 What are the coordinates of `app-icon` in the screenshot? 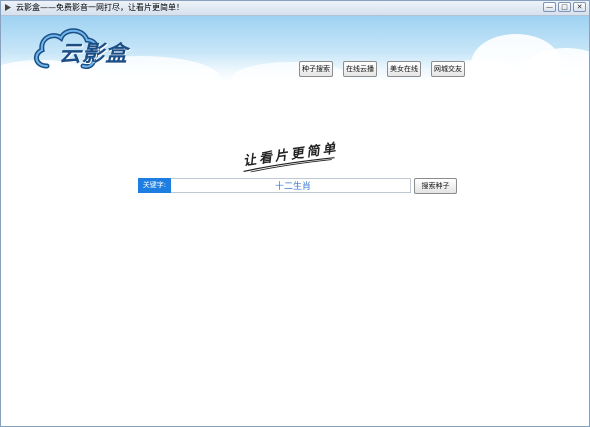 It's located at (8, 7).